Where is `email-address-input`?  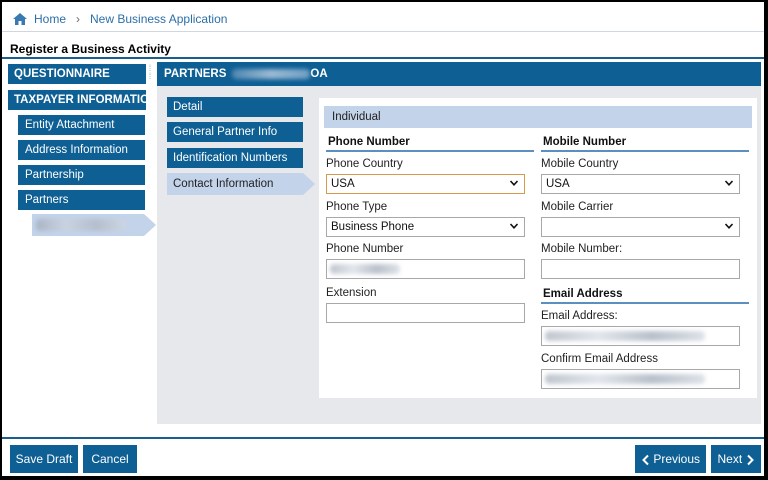
email-address-input is located at coordinates (640, 336).